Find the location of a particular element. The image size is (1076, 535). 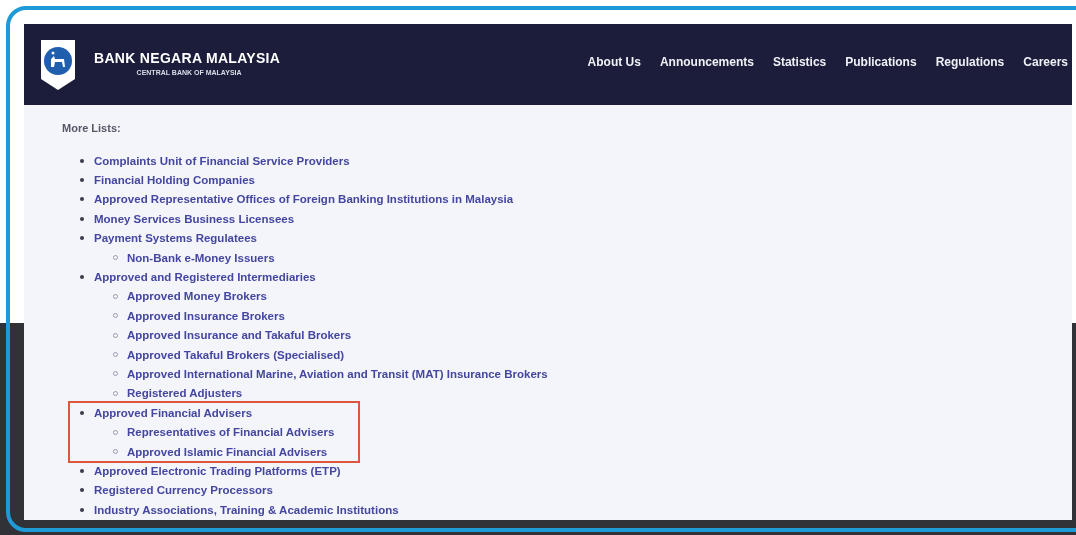

section-title: More Lists: is located at coordinates (91, 128).